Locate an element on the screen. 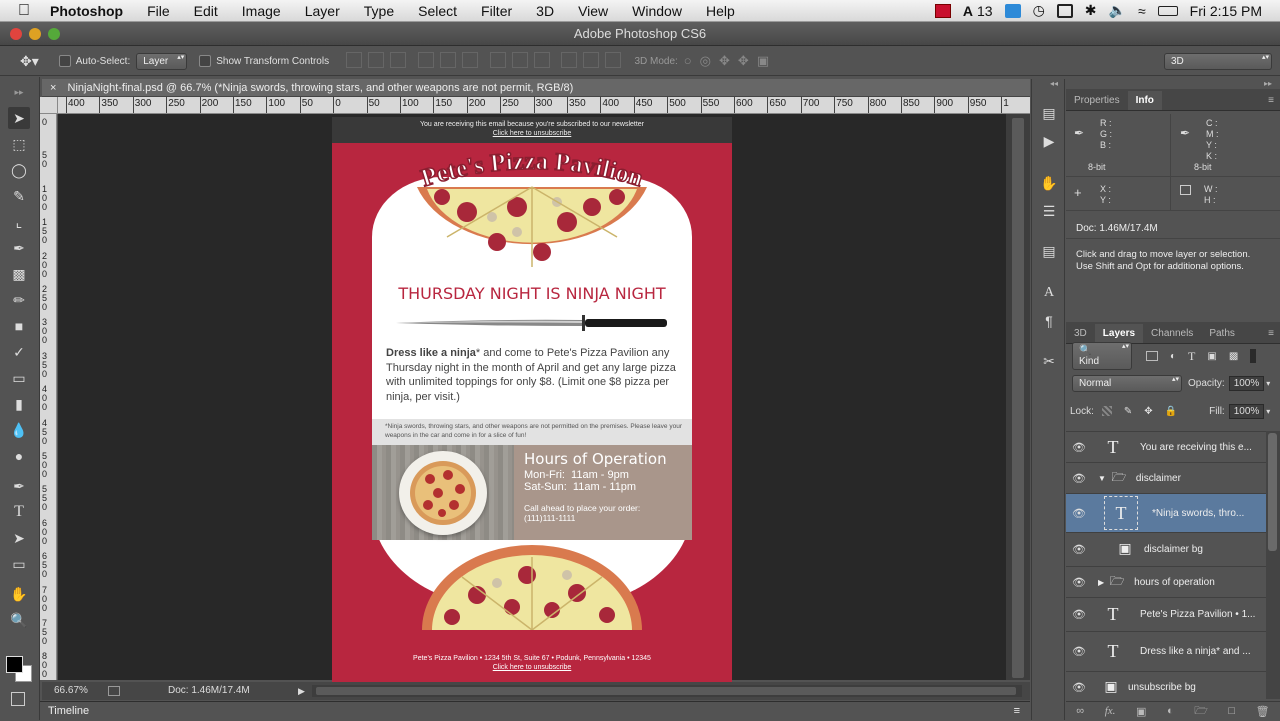 The height and width of the screenshot is (721, 1280). menu-filter: Filter is located at coordinates (496, 11).